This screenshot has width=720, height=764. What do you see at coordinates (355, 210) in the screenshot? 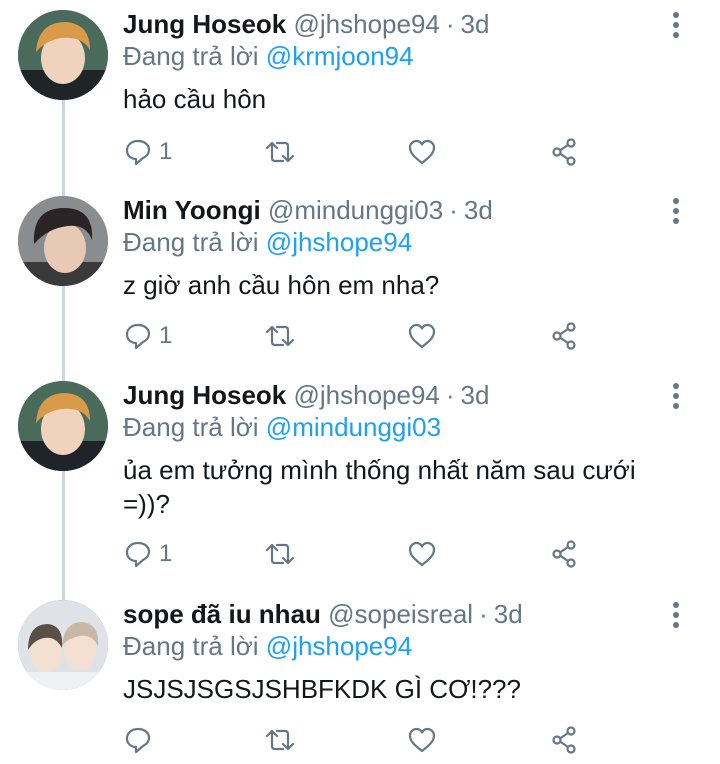
I see `user-handle: @mindunggi03` at bounding box center [355, 210].